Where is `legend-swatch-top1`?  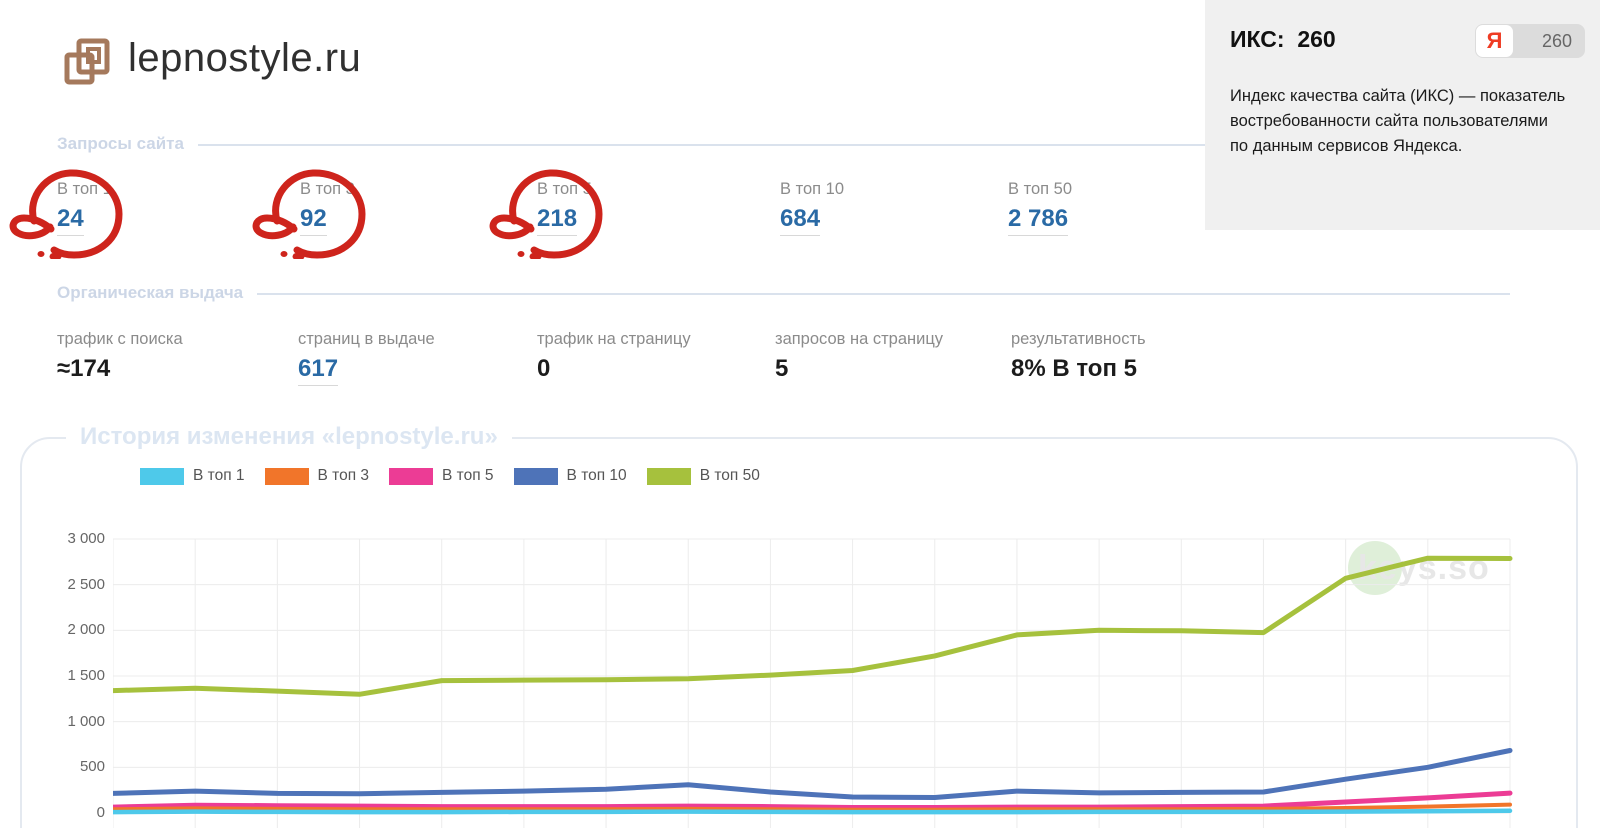 legend-swatch-top1 is located at coordinates (162, 476).